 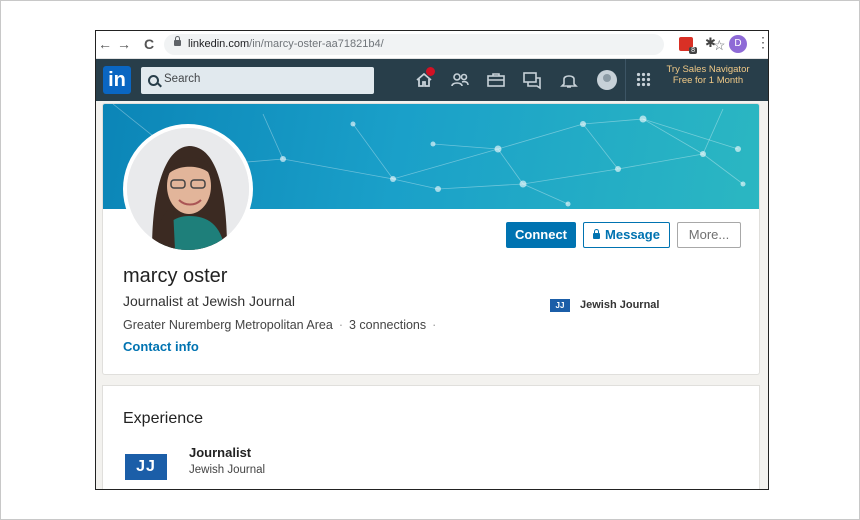 I want to click on extensions-puzzle-icon: ✱, so click(x=710, y=43).